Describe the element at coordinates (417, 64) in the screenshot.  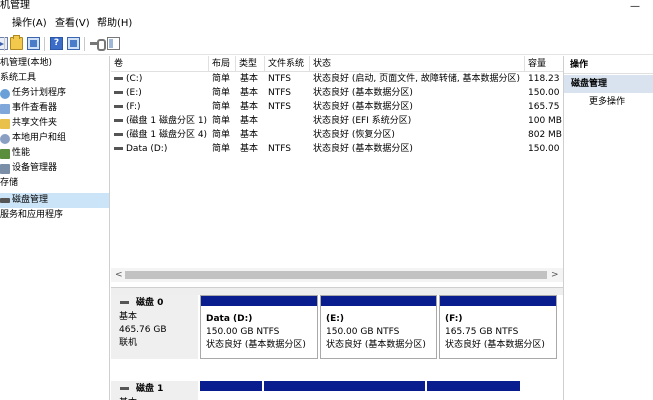
I see `column-header-status: 状态` at that location.